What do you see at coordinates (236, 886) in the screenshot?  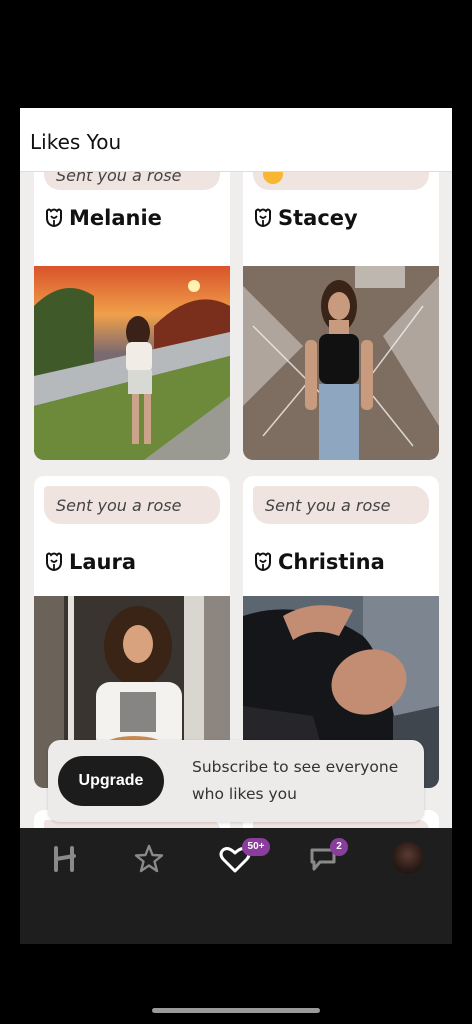 I see `bottom-nav: 50+ 2` at bounding box center [236, 886].